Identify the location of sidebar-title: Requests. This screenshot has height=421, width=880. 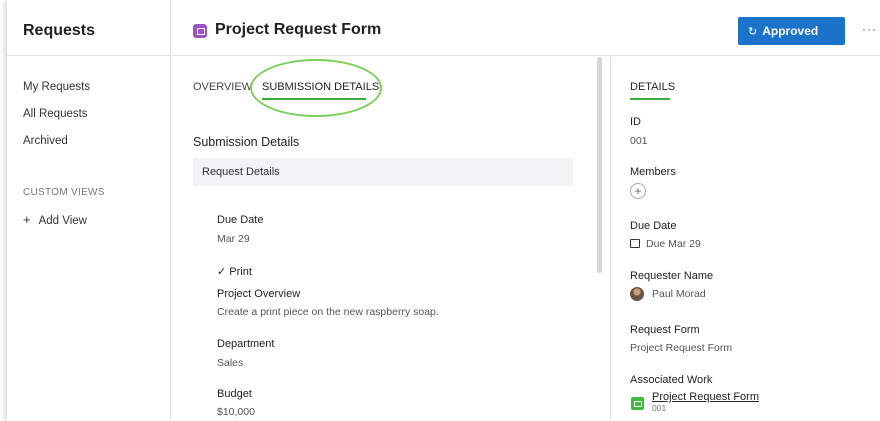
(59, 30).